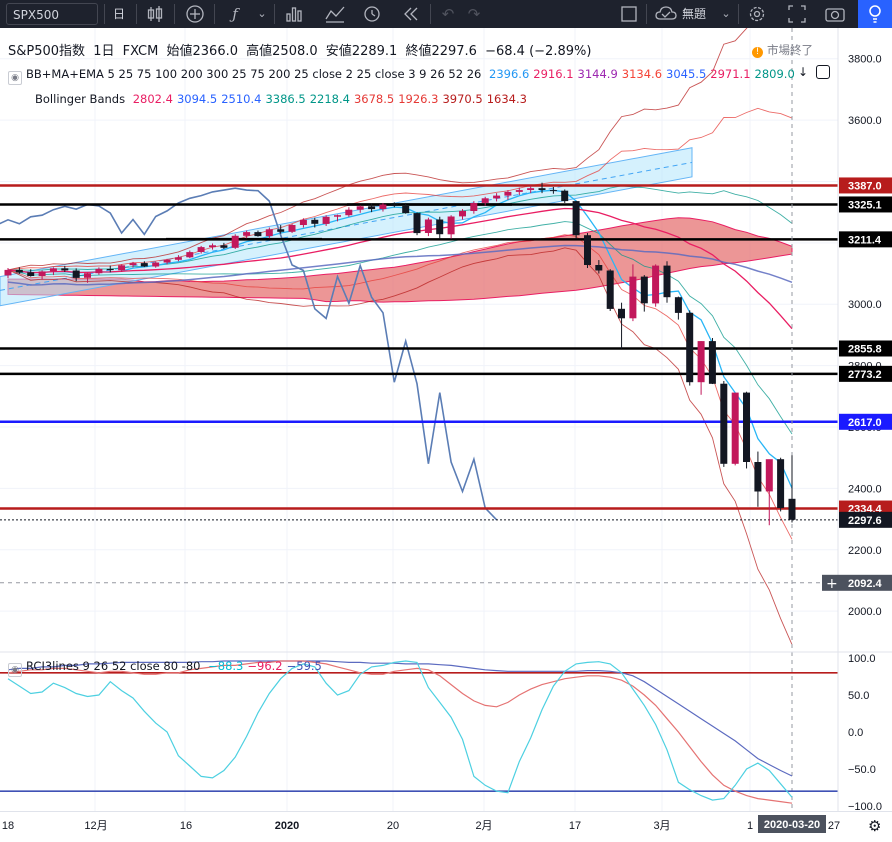 The width and height of the screenshot is (892, 842). Describe the element at coordinates (835, 14) in the screenshot. I see `camera-icon` at that location.